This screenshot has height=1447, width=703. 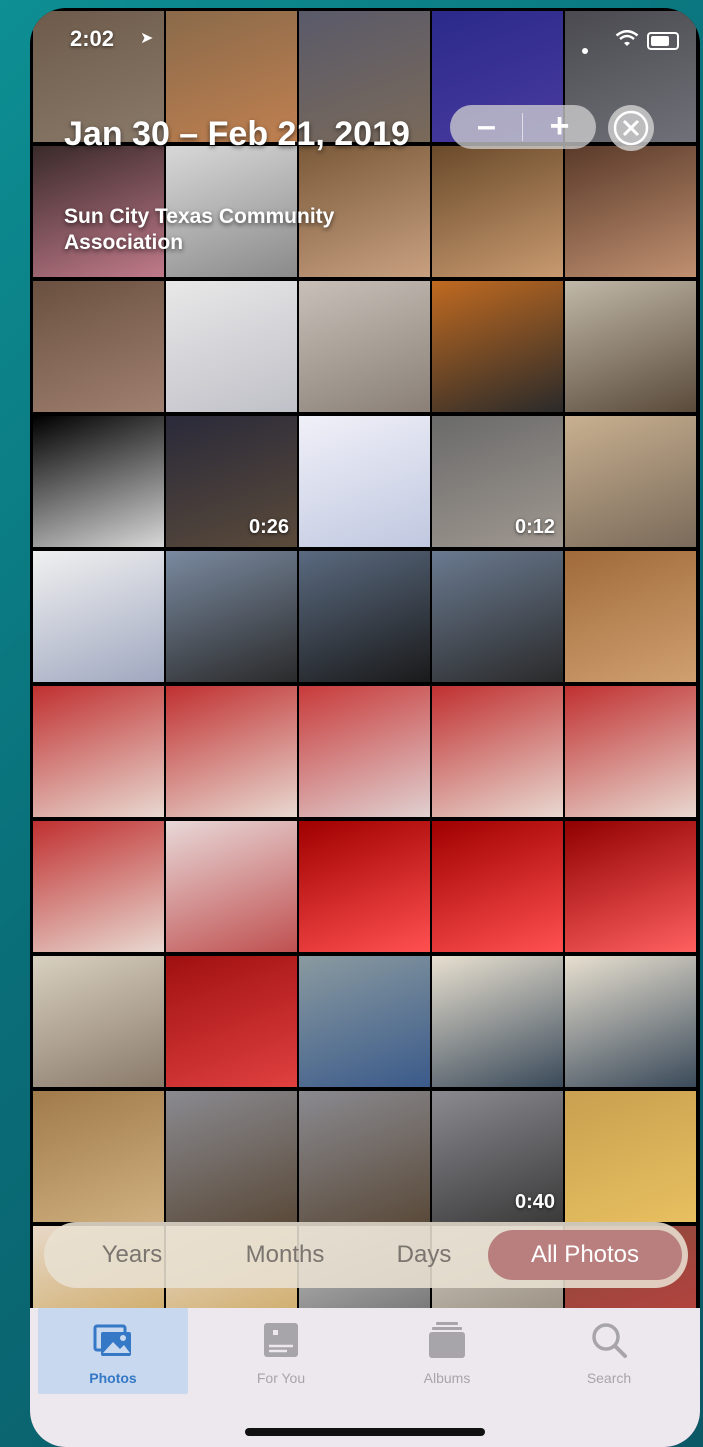 I want to click on tab-for-you: For You, so click(x=281, y=1351).